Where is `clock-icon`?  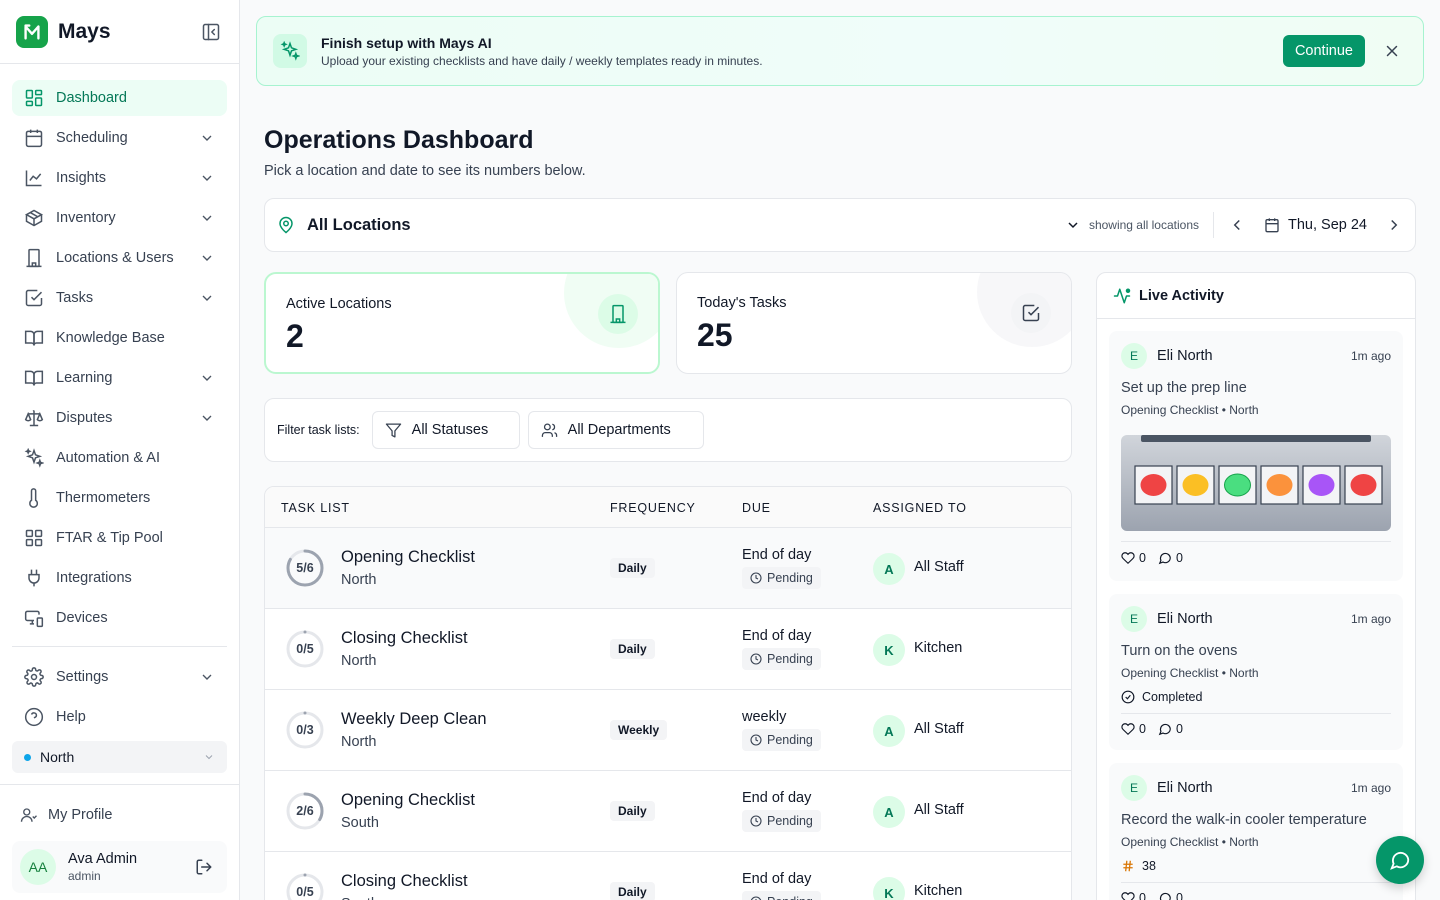
clock-icon is located at coordinates (756, 821).